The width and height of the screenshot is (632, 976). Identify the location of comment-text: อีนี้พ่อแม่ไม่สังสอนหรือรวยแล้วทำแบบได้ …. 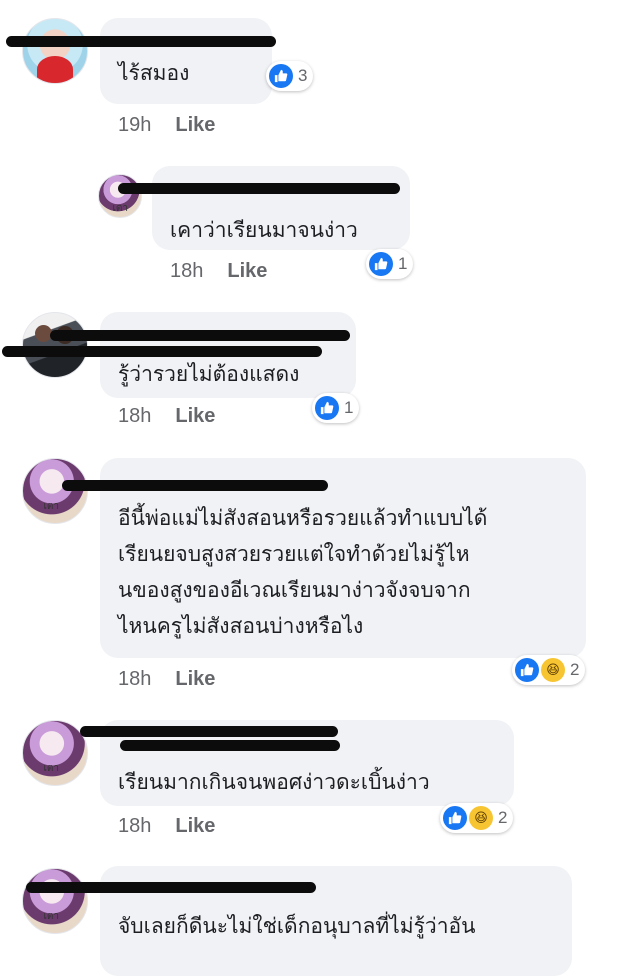
(303, 572).